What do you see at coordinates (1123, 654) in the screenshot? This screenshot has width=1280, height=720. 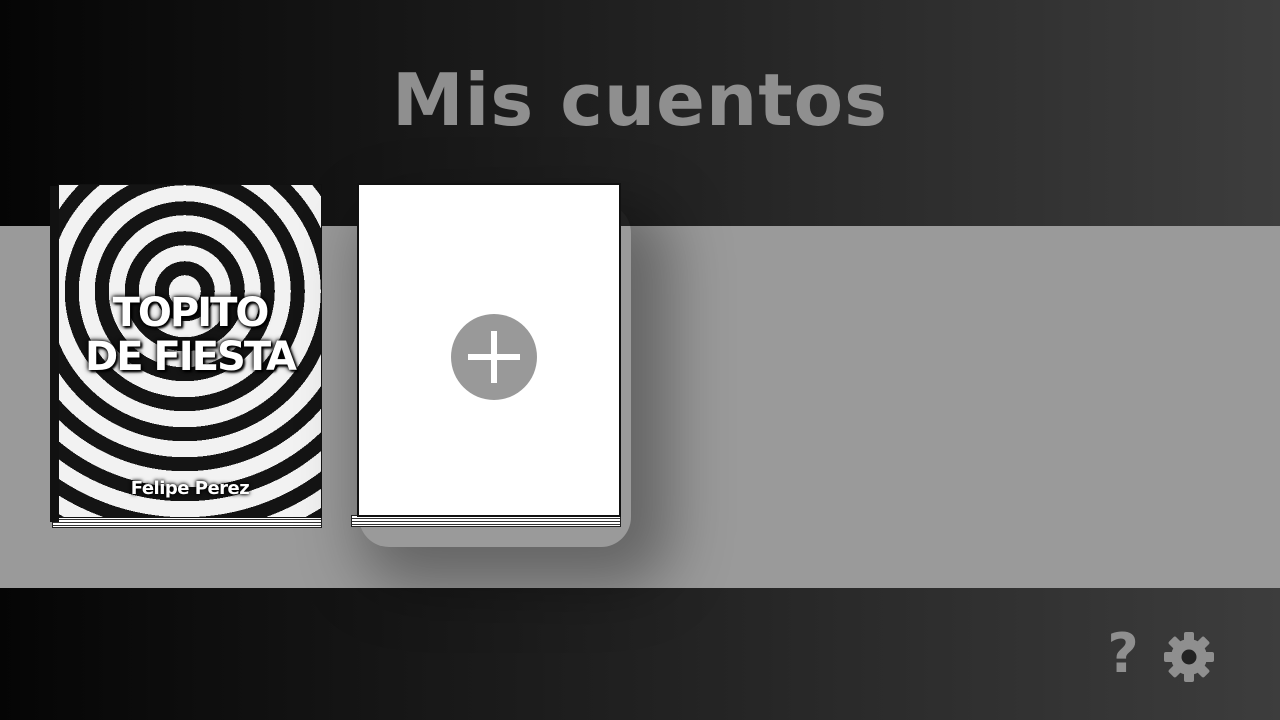 I see `question-icon: ?` at bounding box center [1123, 654].